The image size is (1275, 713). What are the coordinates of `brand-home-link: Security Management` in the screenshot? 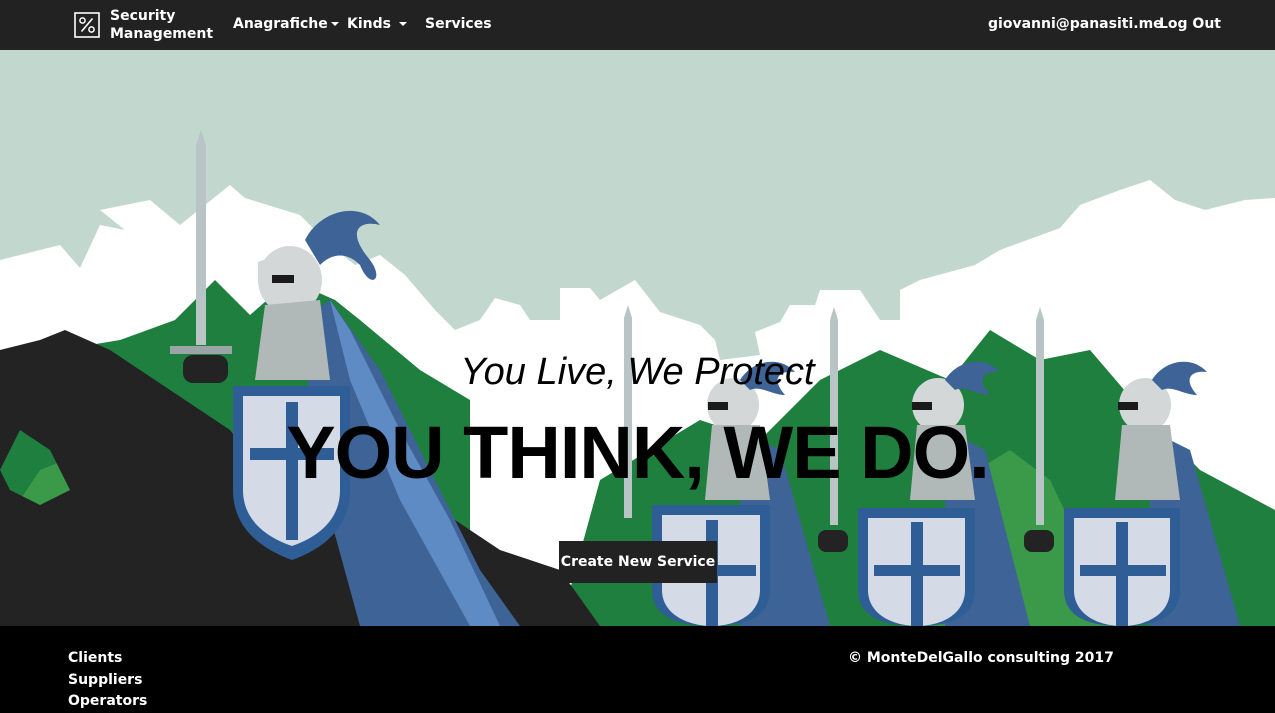 It's located at (143, 25).